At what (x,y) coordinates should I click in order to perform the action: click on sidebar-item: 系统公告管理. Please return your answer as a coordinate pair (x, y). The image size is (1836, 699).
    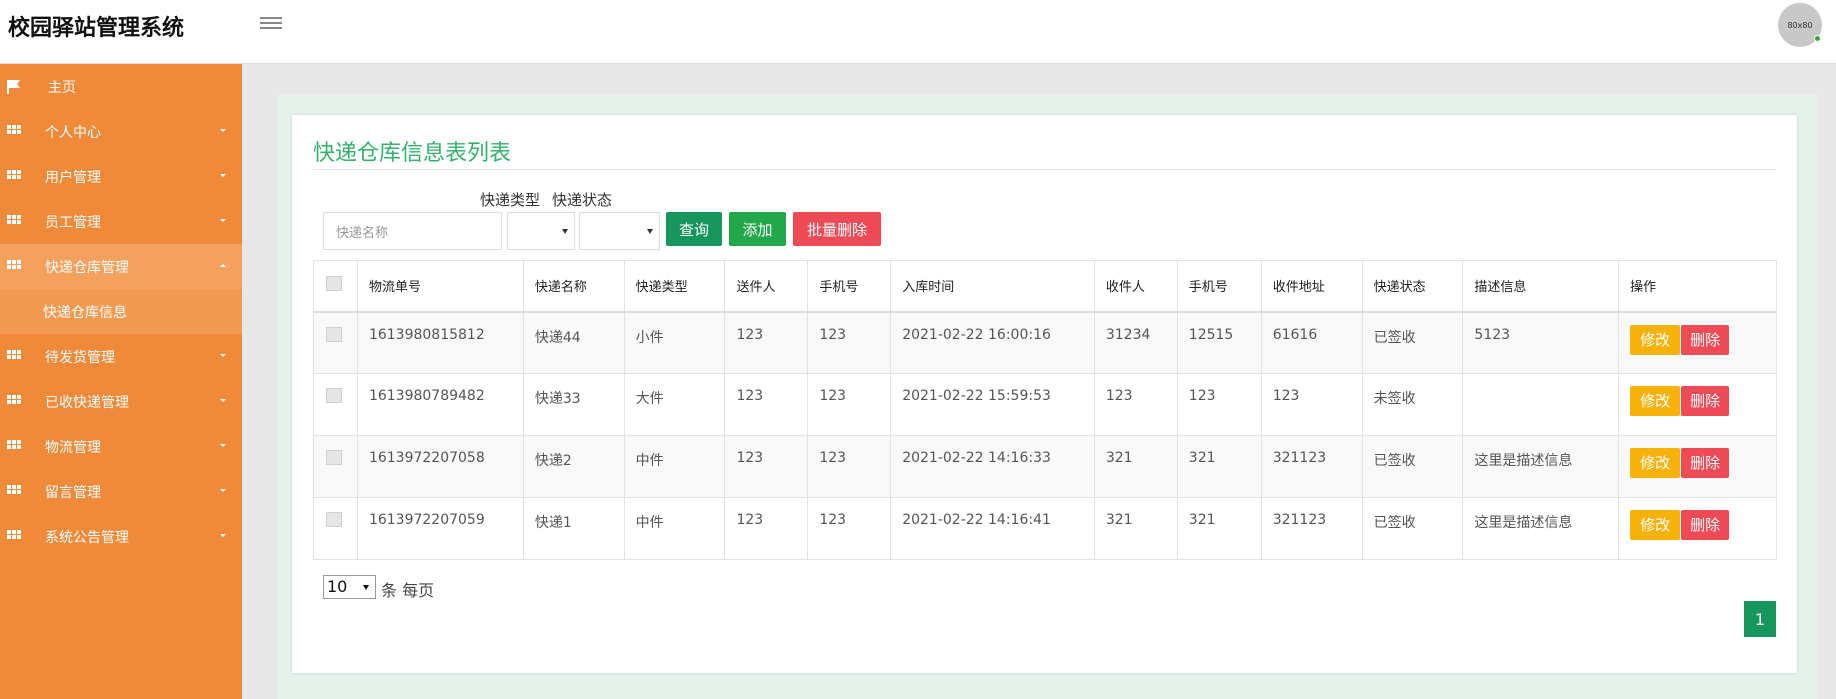
    Looking at the image, I should click on (121, 536).